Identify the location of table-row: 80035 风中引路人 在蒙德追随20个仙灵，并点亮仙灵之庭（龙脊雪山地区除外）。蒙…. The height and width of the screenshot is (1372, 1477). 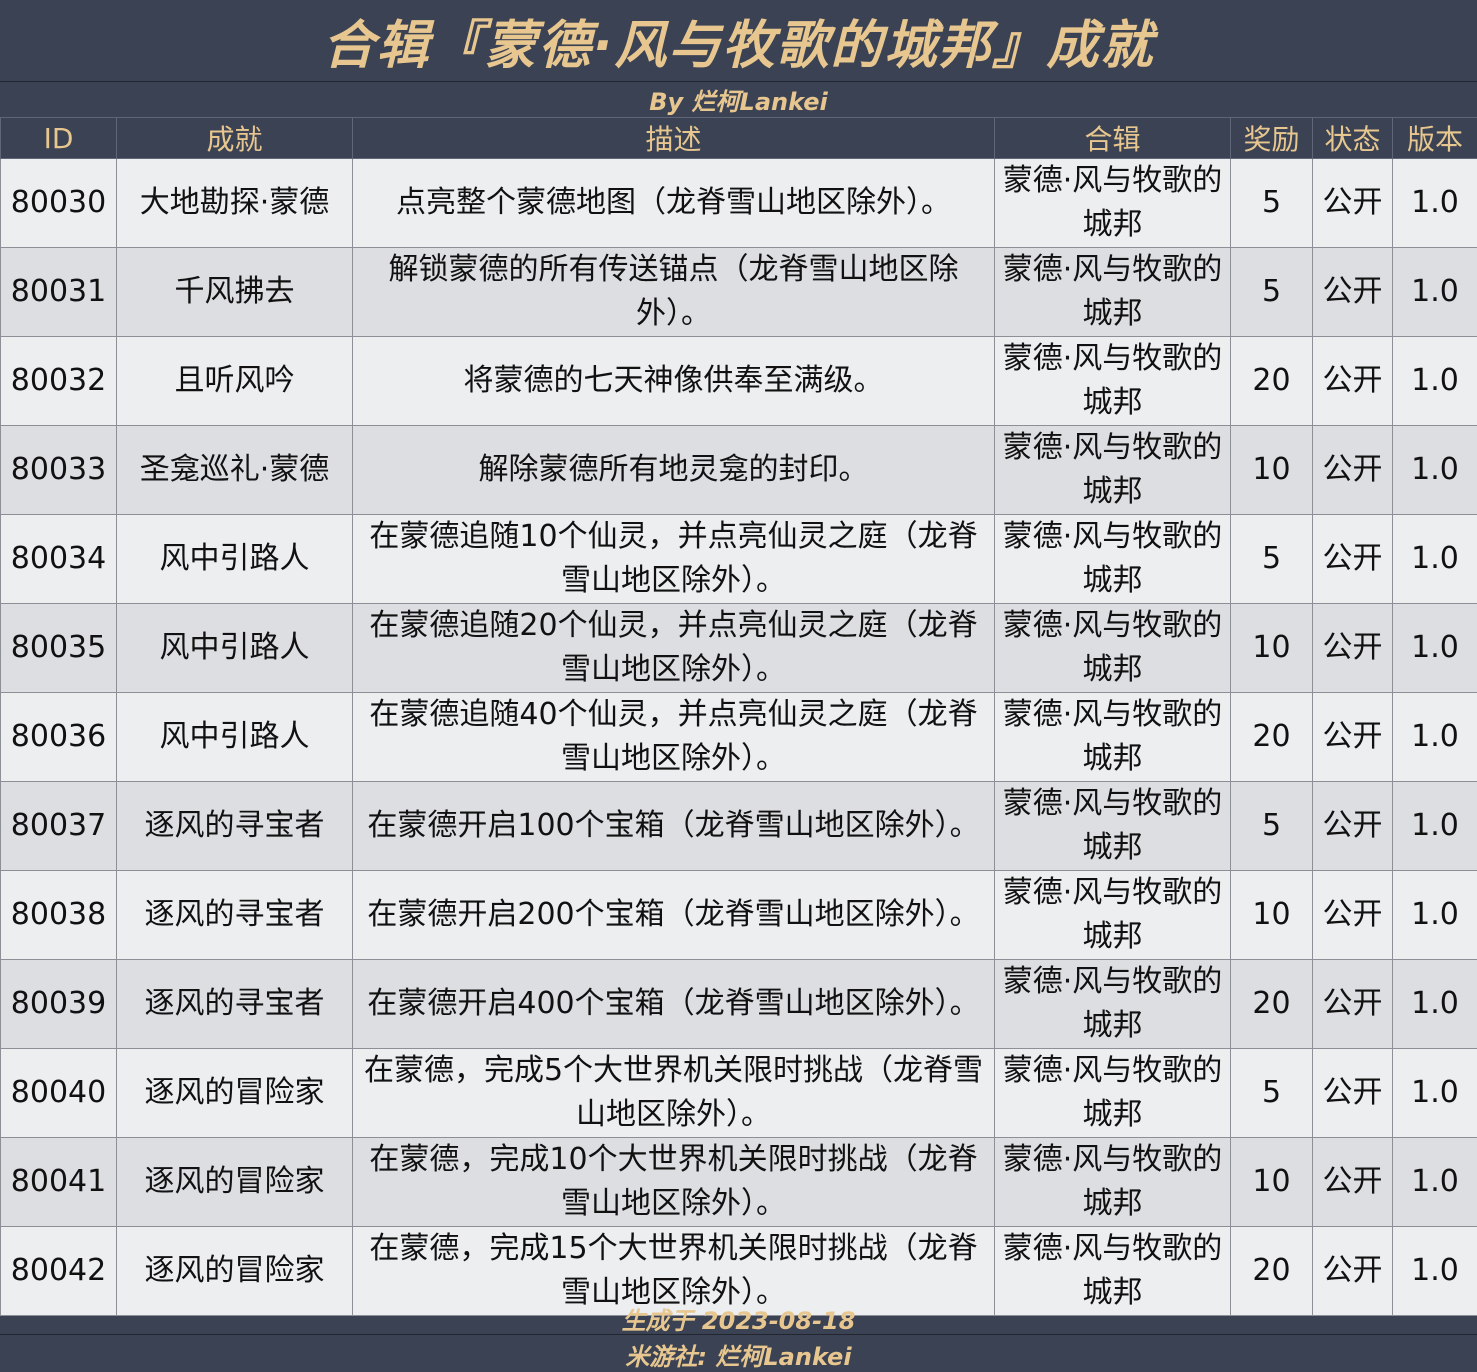
(738, 648).